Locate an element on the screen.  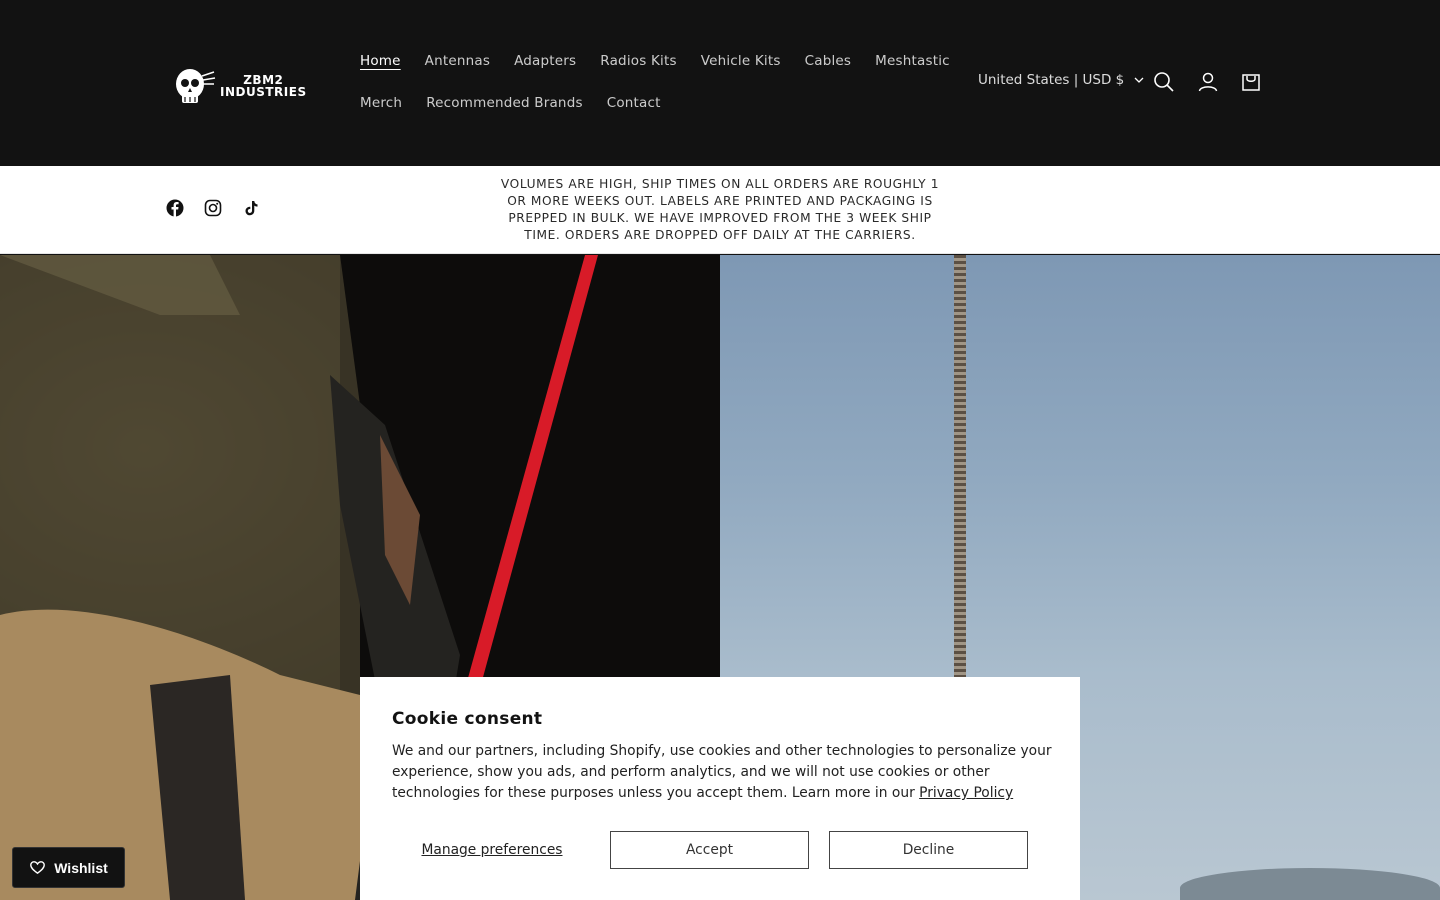
tiktok-icon is located at coordinates (251, 208).